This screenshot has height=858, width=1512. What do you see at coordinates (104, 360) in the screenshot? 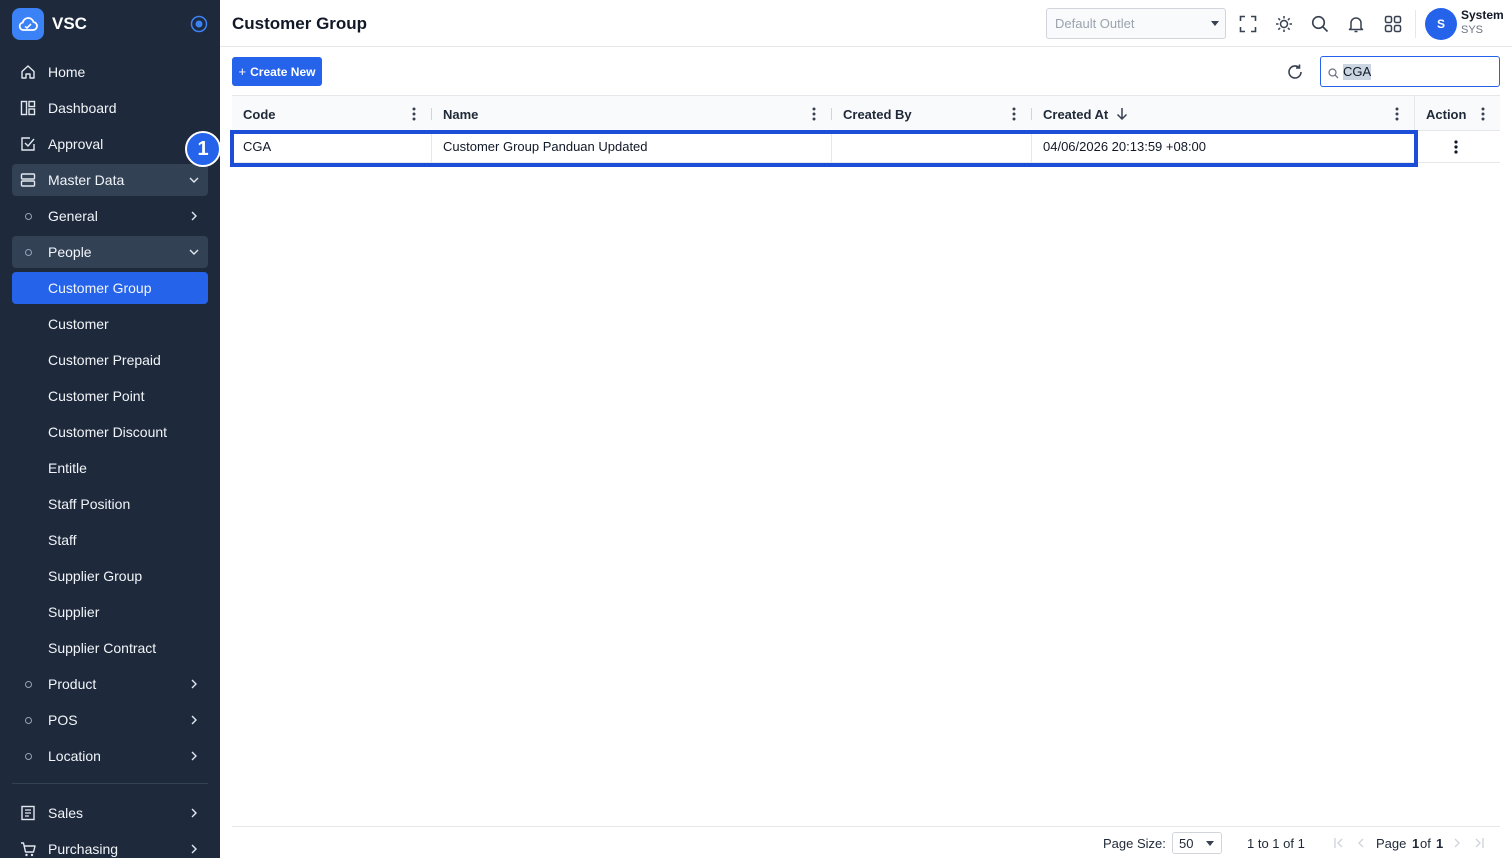
I see `sidebar-item-label: Customer Prepaid` at bounding box center [104, 360].